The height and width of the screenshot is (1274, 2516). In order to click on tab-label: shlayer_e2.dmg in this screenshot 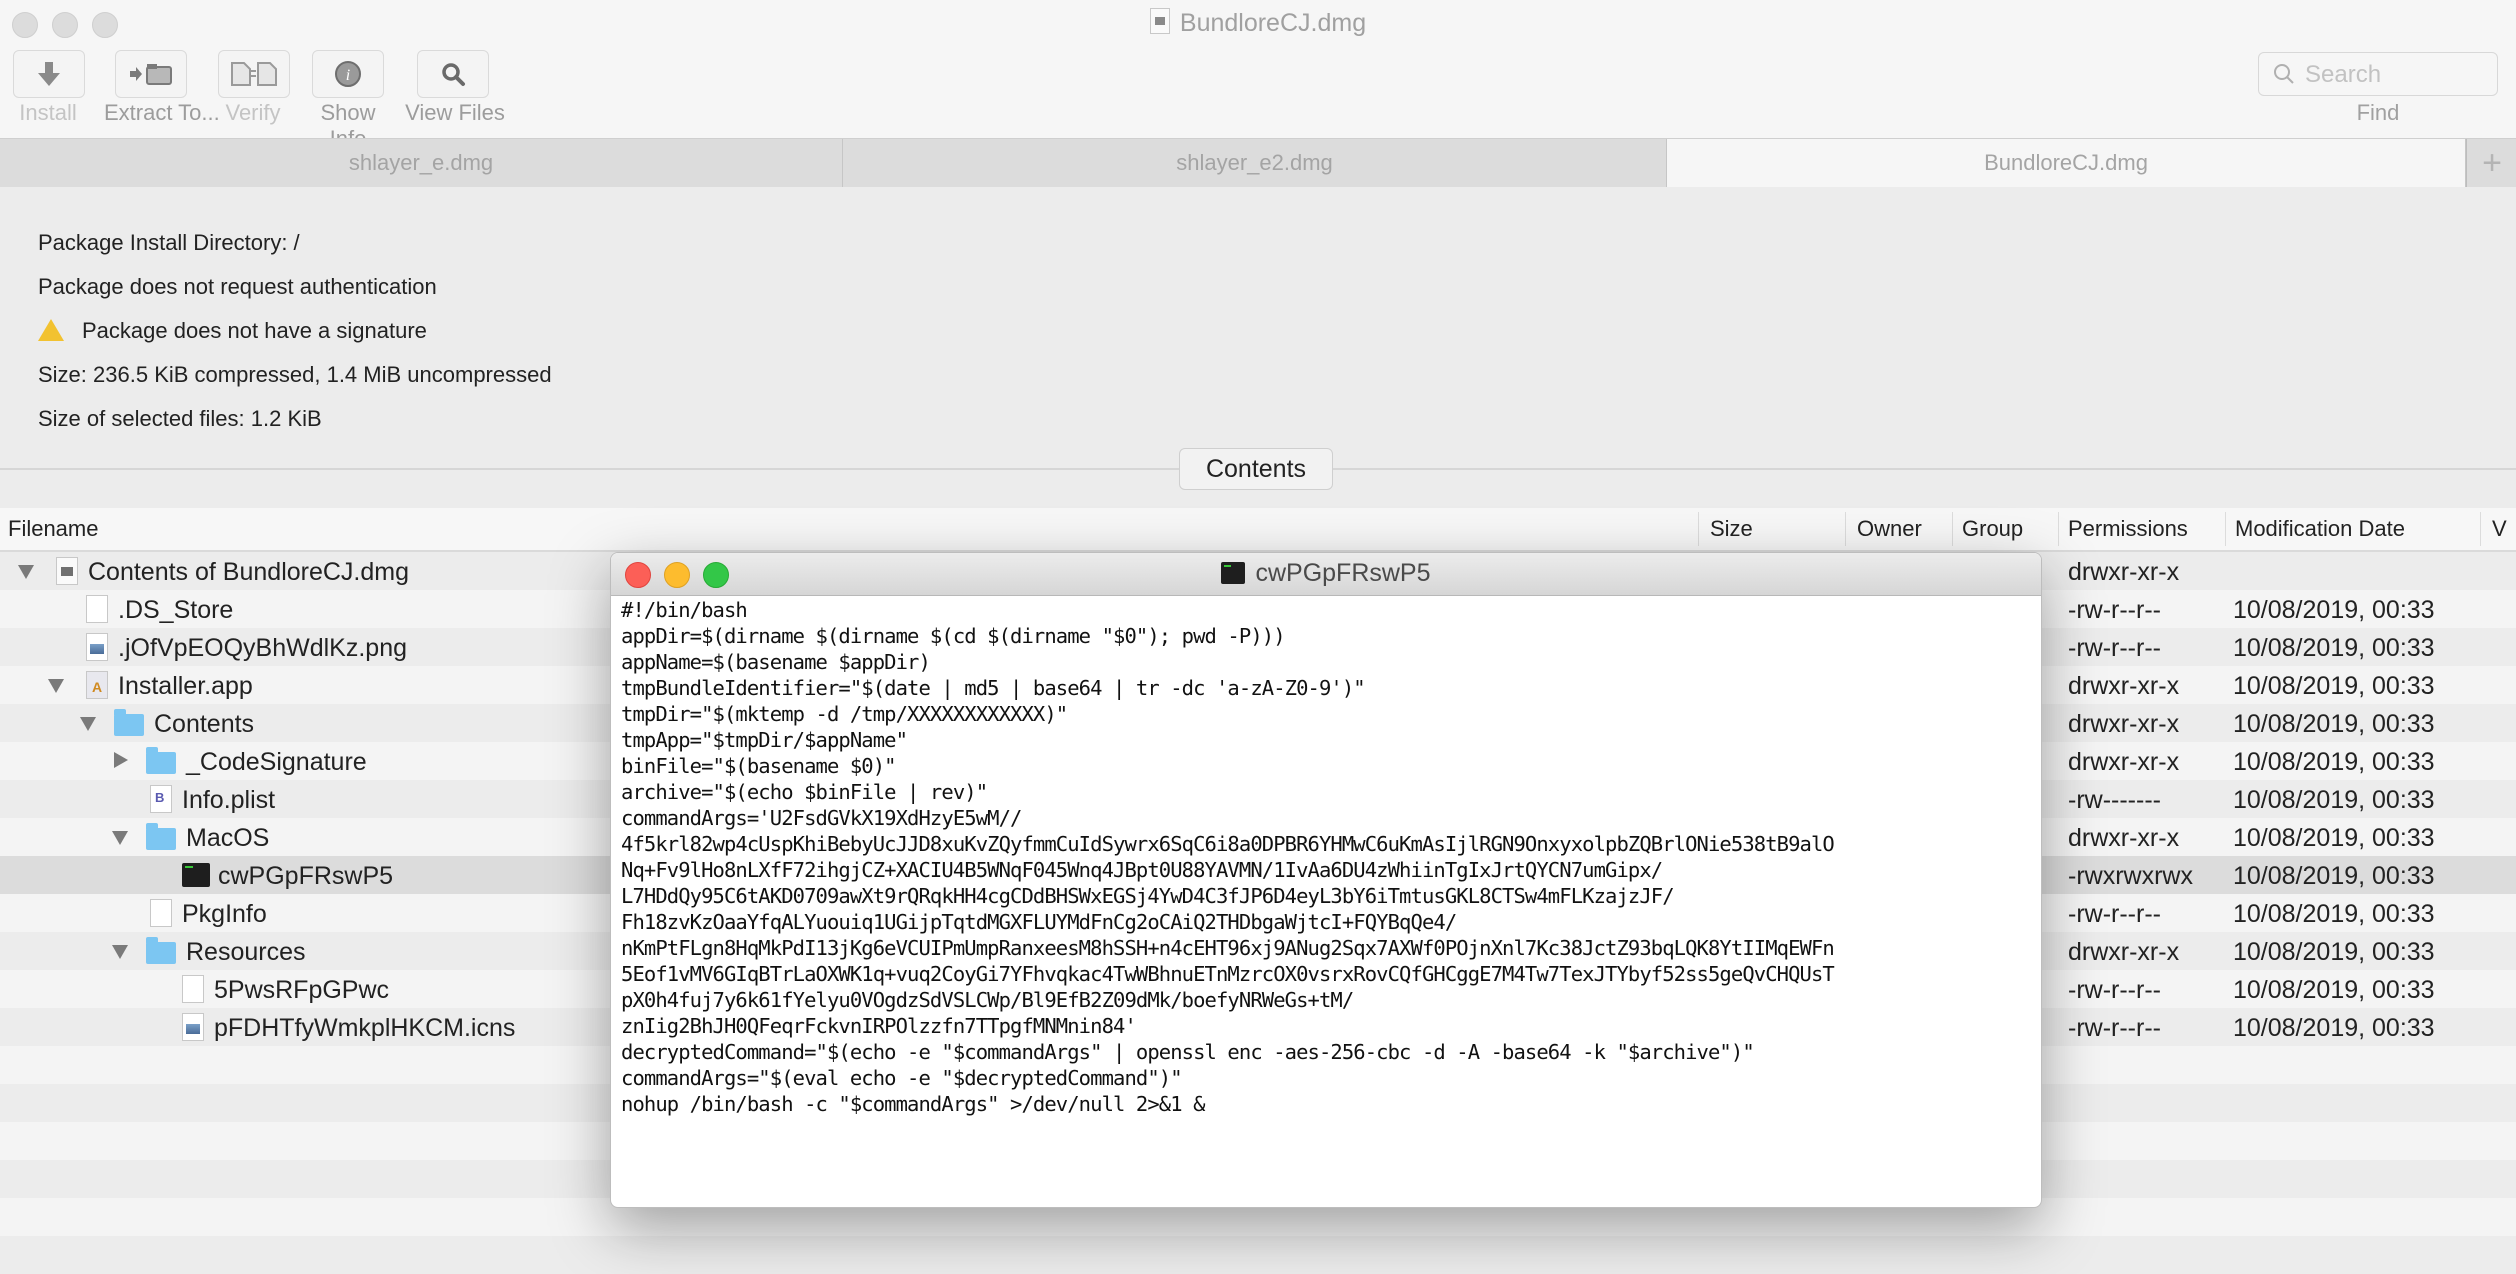, I will do `click(1254, 162)`.